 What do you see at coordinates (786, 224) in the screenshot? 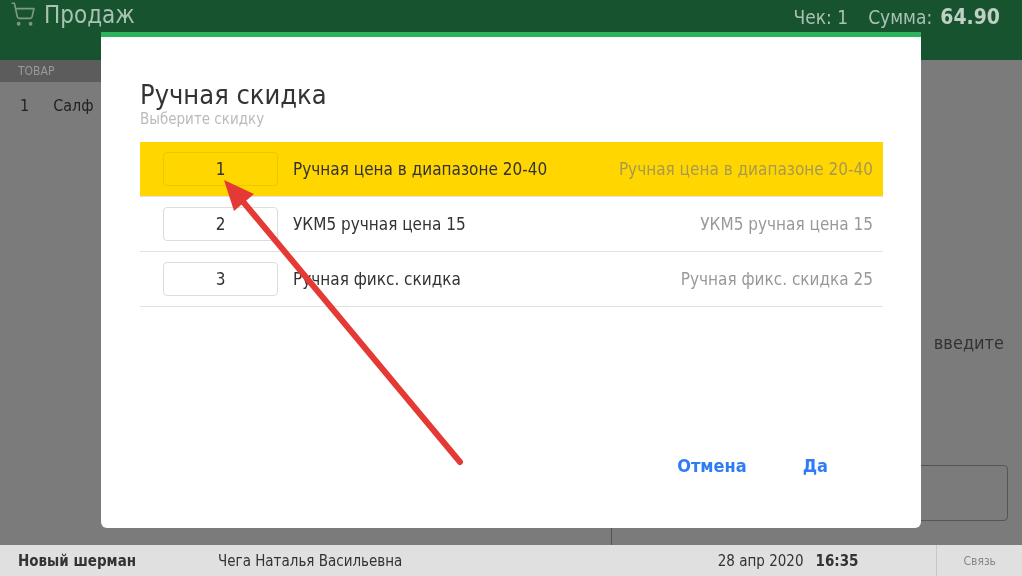
I see `option-description: УКМ5 ручная цена 15` at bounding box center [786, 224].